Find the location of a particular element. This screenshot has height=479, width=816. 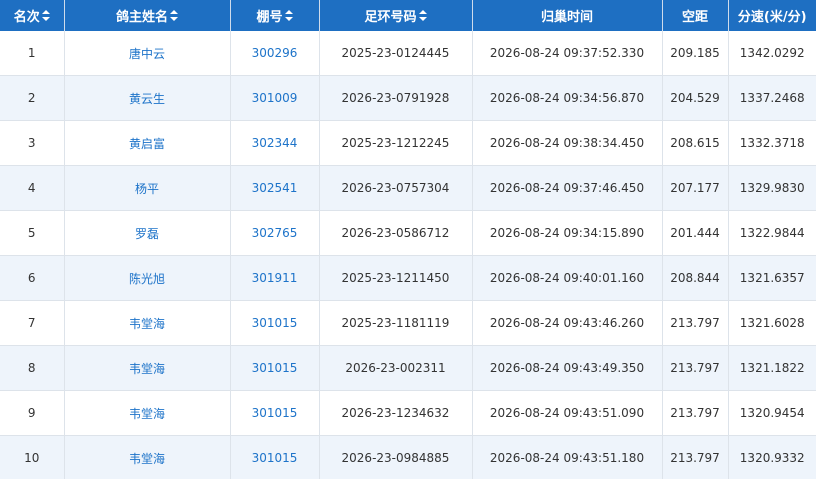

ring-cell: 2025-23-1212245 is located at coordinates (396, 143).